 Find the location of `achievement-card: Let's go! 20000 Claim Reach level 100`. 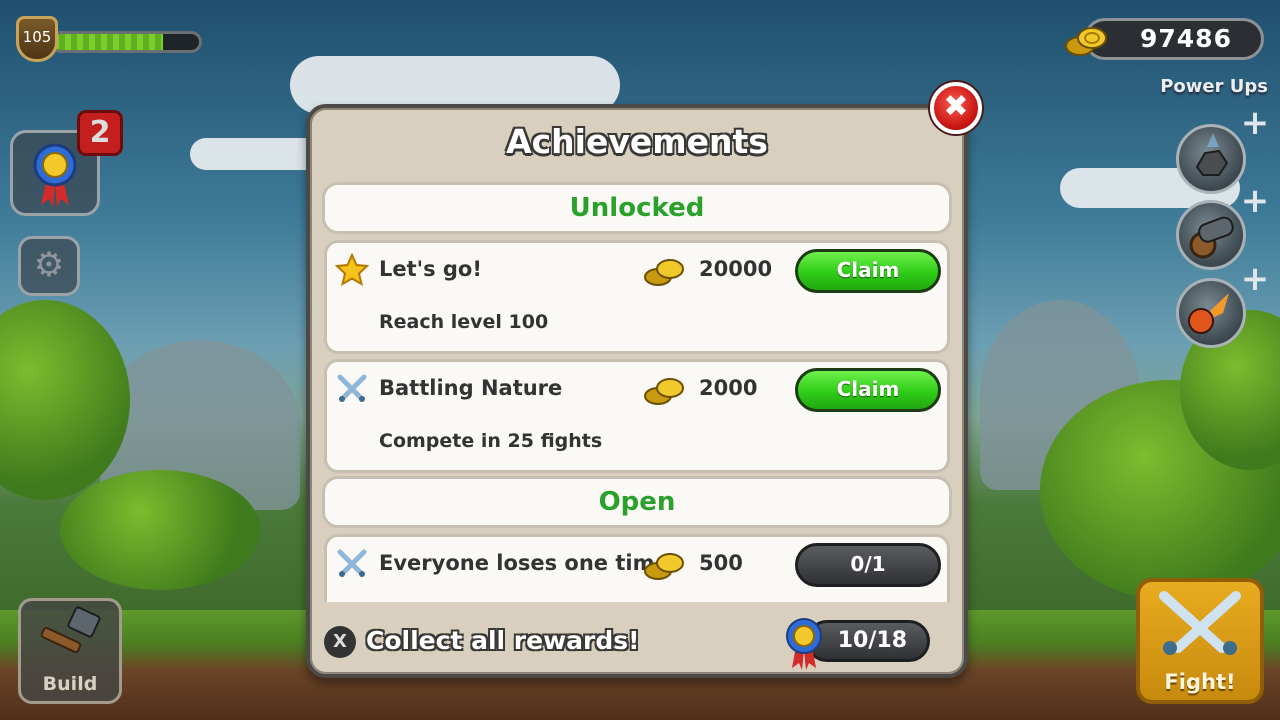

achievement-card: Let's go! 20000 Claim Reach level 100 is located at coordinates (637, 297).